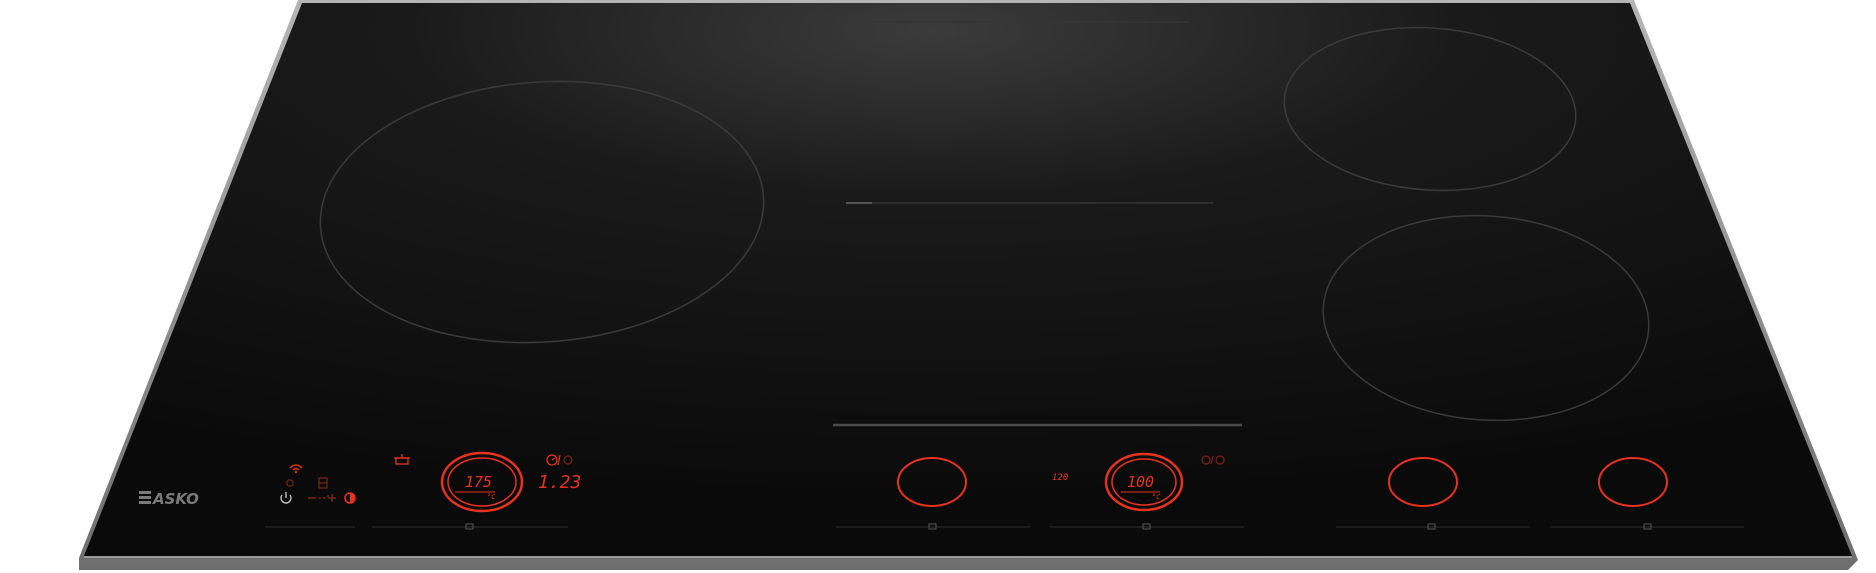 Image resolution: width=1876 pixels, height=573 pixels. What do you see at coordinates (491, 497) in the screenshot?
I see `zone-unit-left-large: °C` at bounding box center [491, 497].